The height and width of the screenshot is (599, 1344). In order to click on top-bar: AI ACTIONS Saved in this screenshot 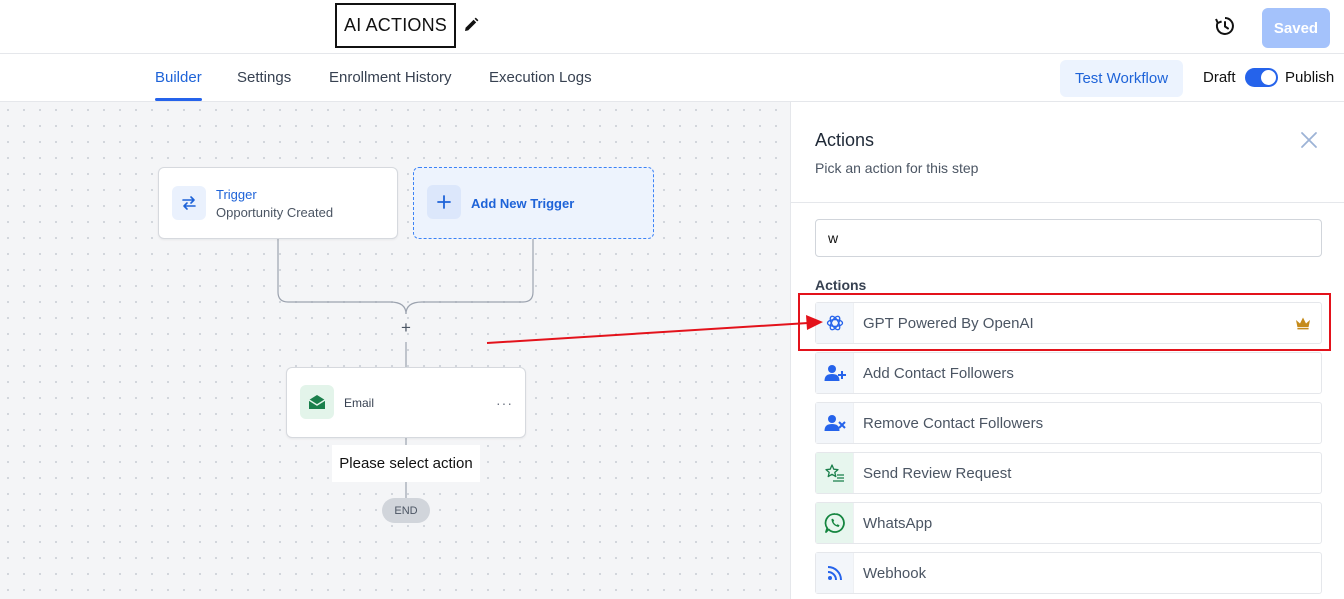, I will do `click(672, 27)`.